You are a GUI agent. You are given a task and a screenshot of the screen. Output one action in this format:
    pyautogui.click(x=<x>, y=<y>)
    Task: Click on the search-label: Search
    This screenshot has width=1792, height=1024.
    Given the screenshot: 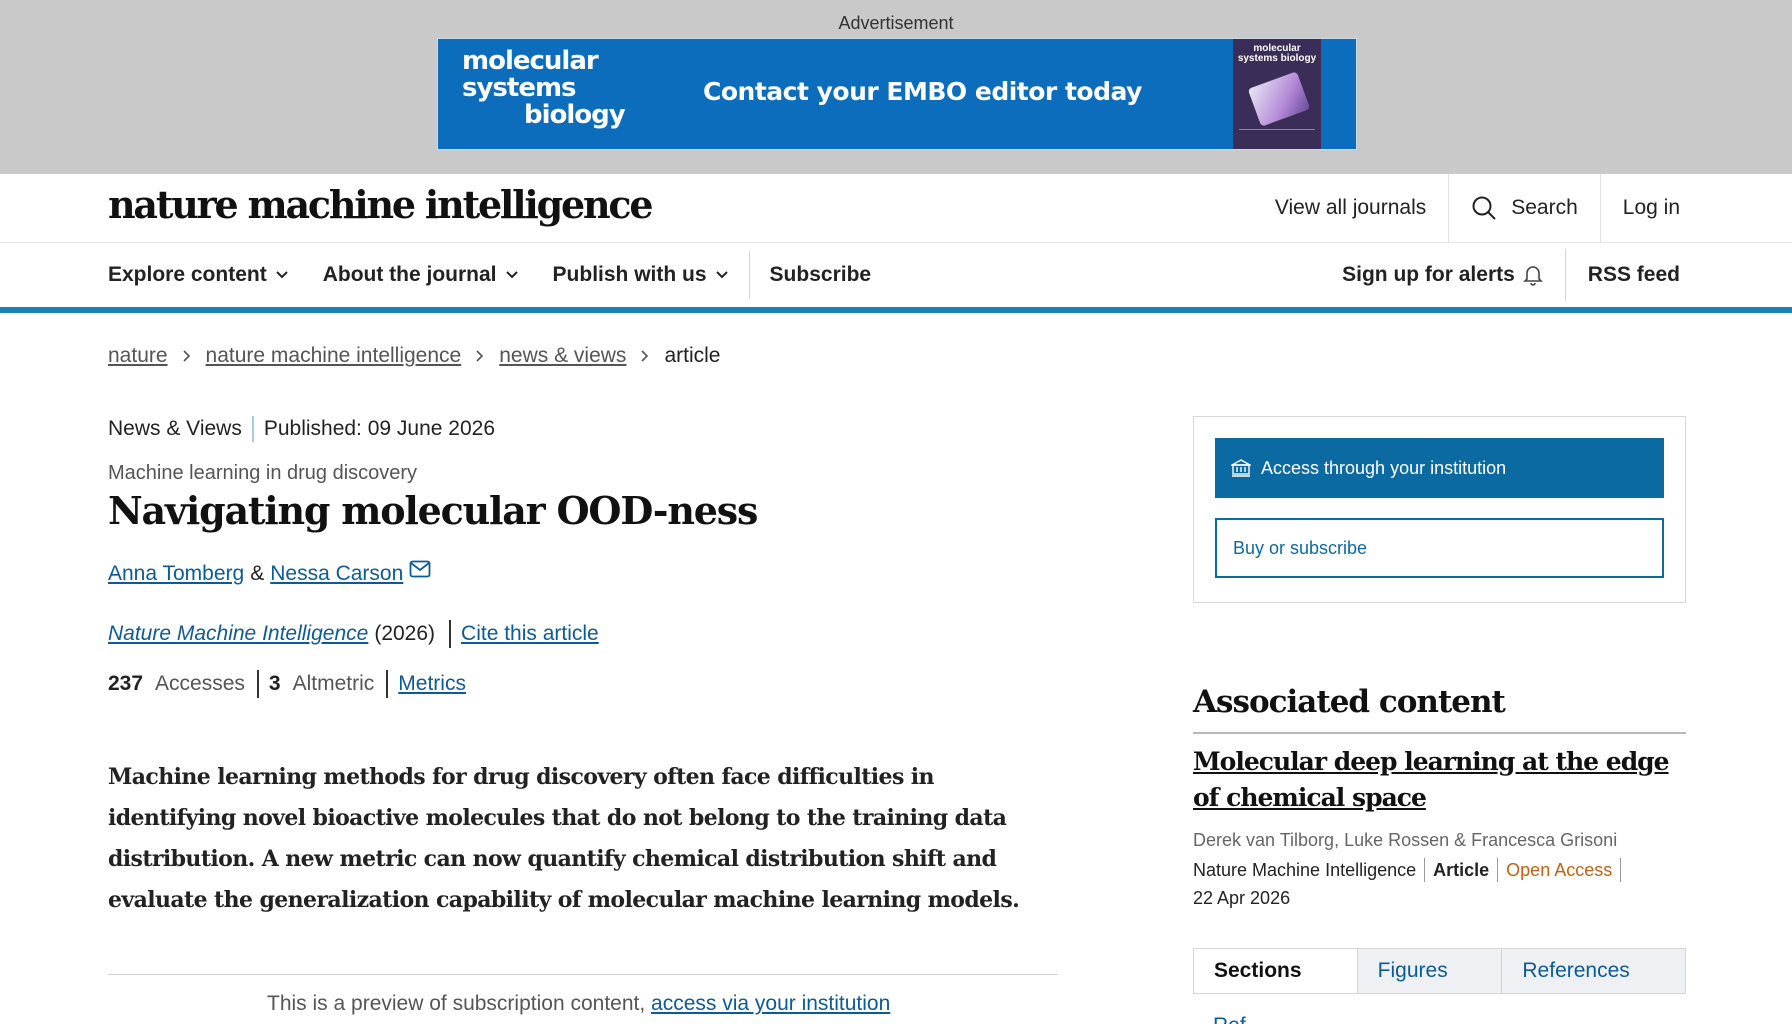 What is the action you would take?
    pyautogui.click(x=1544, y=207)
    